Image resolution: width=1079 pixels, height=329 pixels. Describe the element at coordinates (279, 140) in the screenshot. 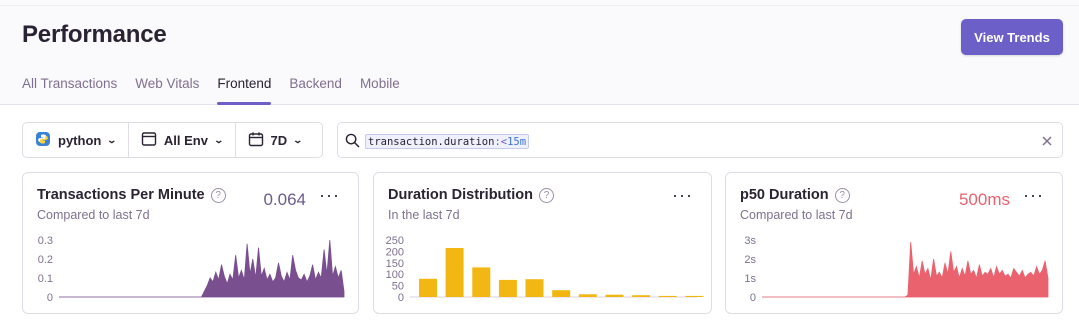

I see `date-range-label: 7D` at that location.